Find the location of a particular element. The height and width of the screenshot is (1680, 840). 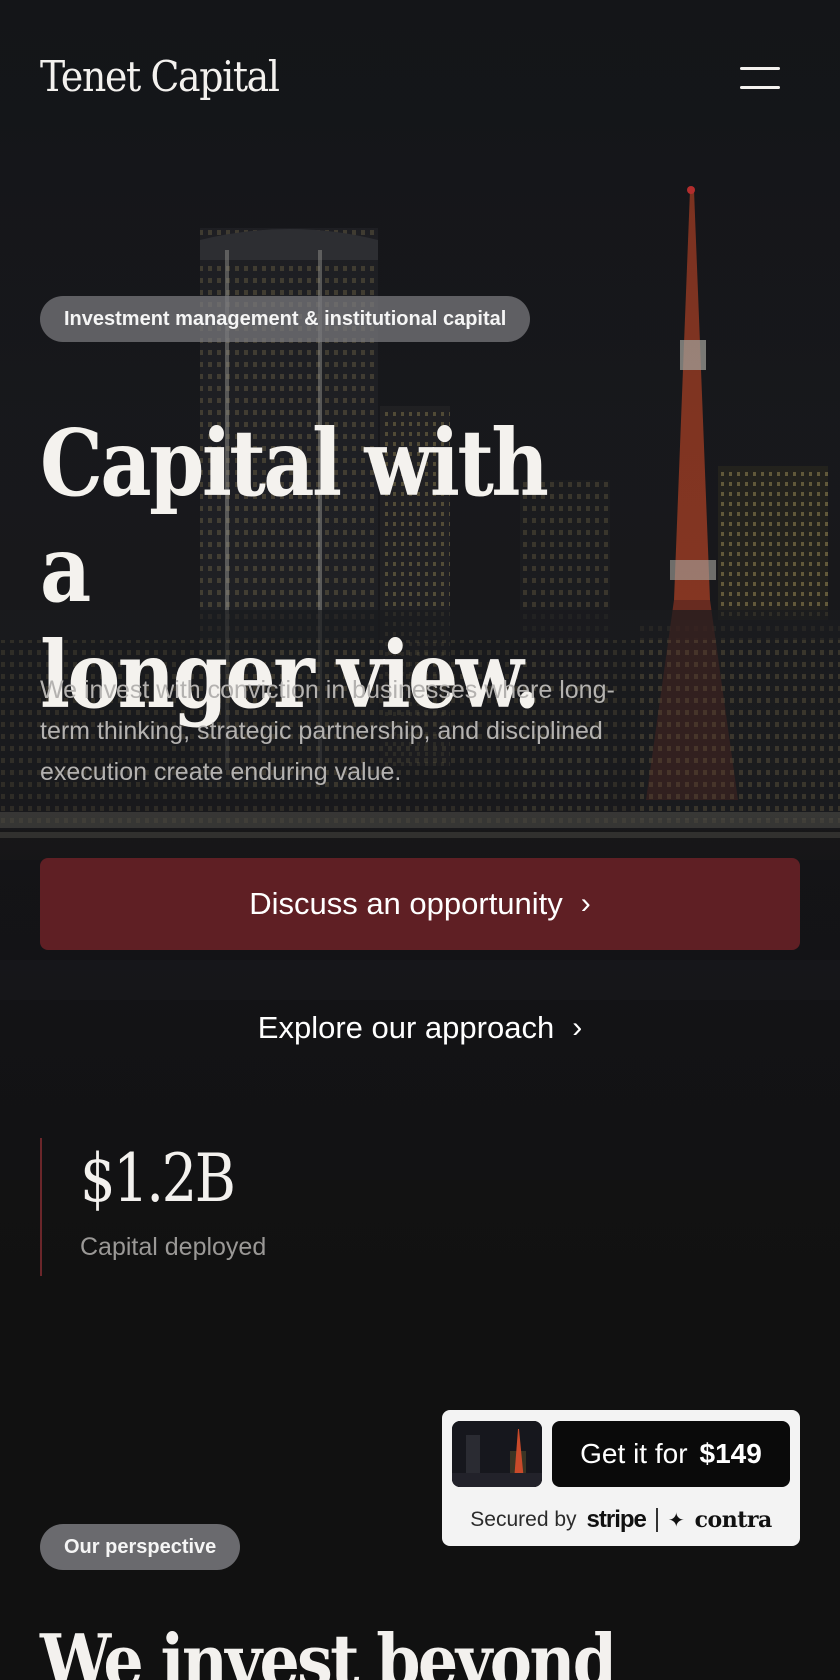

brand-logo: Tenet Capital is located at coordinates (160, 76).